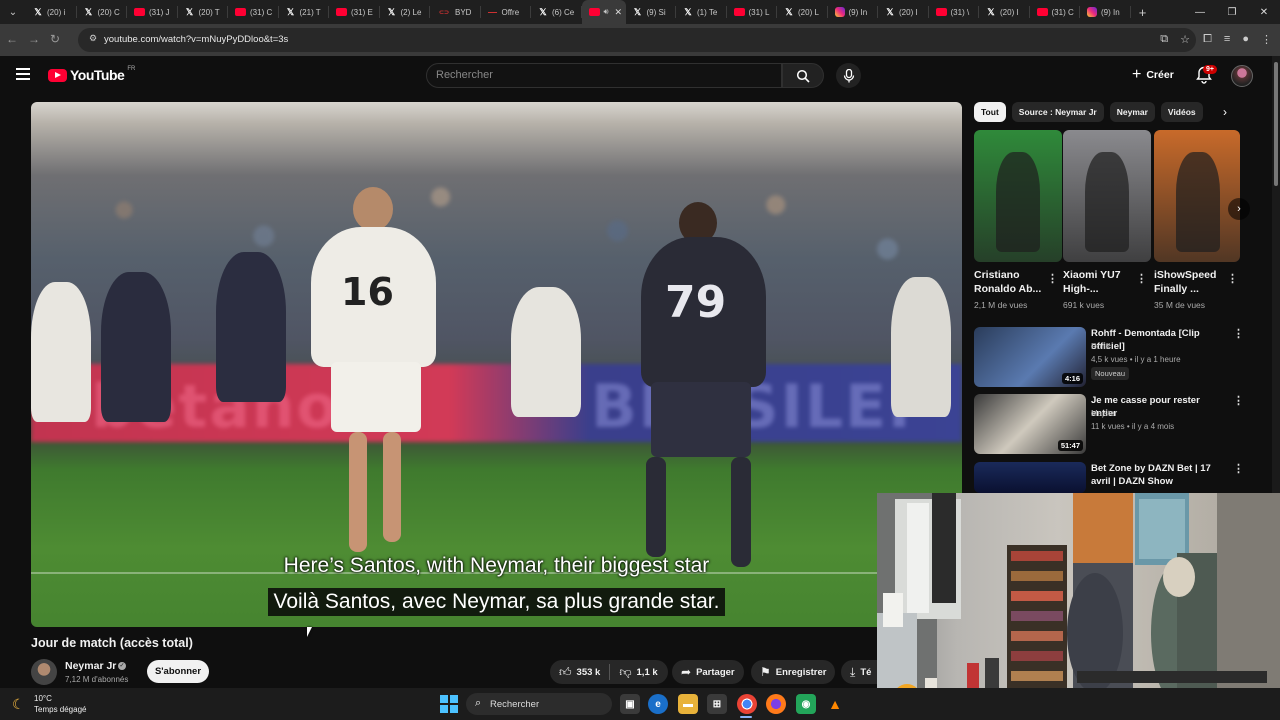 The height and width of the screenshot is (720, 1280). Describe the element at coordinates (658, 704) in the screenshot. I see `edge-browser-icon: e` at that location.